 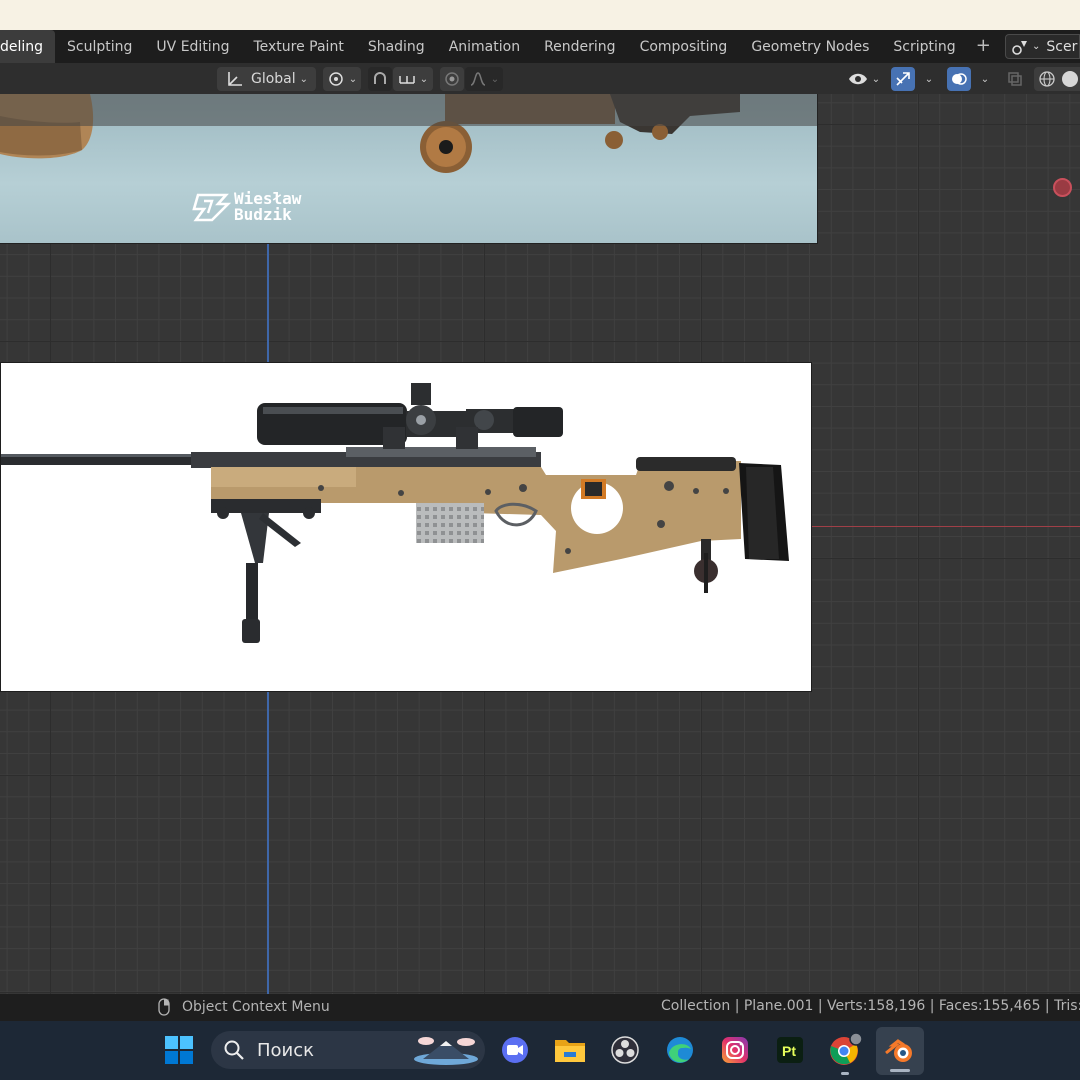 I want to click on tab-scripting: Scripting, so click(x=924, y=46).